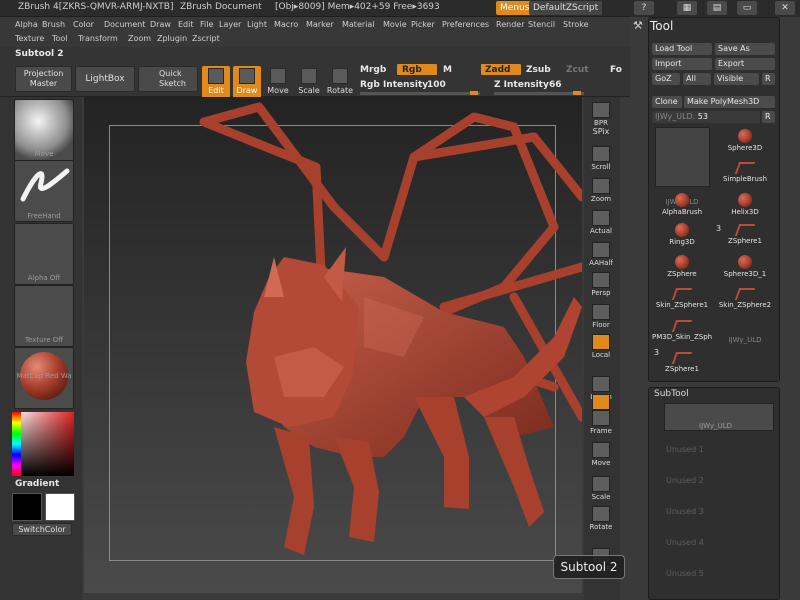  What do you see at coordinates (257, 24) in the screenshot?
I see `menu-light: Light` at bounding box center [257, 24].